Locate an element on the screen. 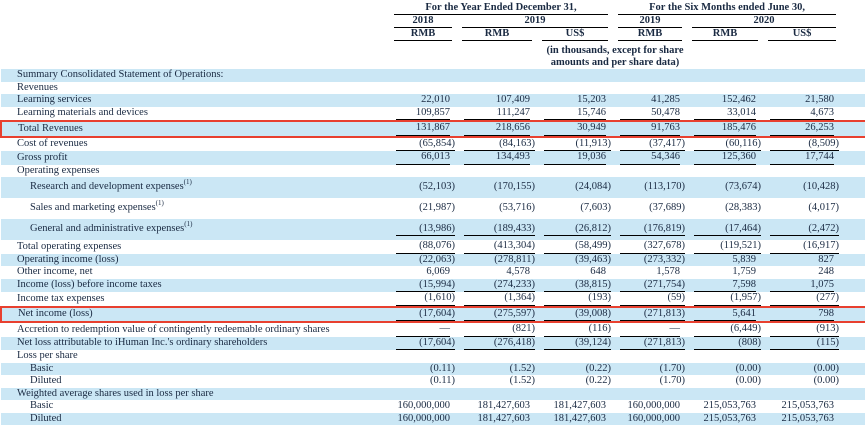 The width and height of the screenshot is (865, 425). value-cell: (273,332) is located at coordinates (650, 260).